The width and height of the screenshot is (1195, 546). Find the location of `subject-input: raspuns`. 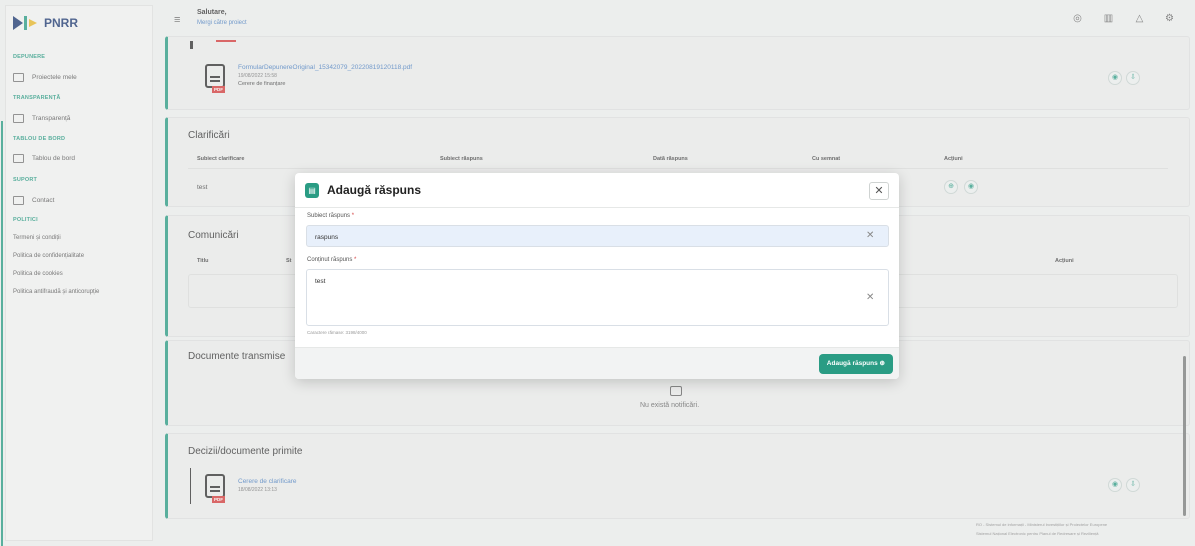

subject-input: raspuns is located at coordinates (597, 236).